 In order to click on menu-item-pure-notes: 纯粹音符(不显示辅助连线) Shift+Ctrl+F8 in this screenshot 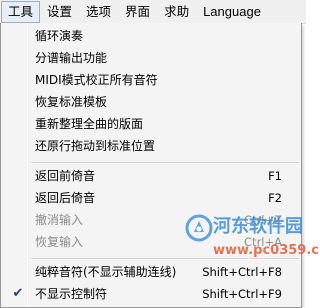, I will do `click(151, 272)`.